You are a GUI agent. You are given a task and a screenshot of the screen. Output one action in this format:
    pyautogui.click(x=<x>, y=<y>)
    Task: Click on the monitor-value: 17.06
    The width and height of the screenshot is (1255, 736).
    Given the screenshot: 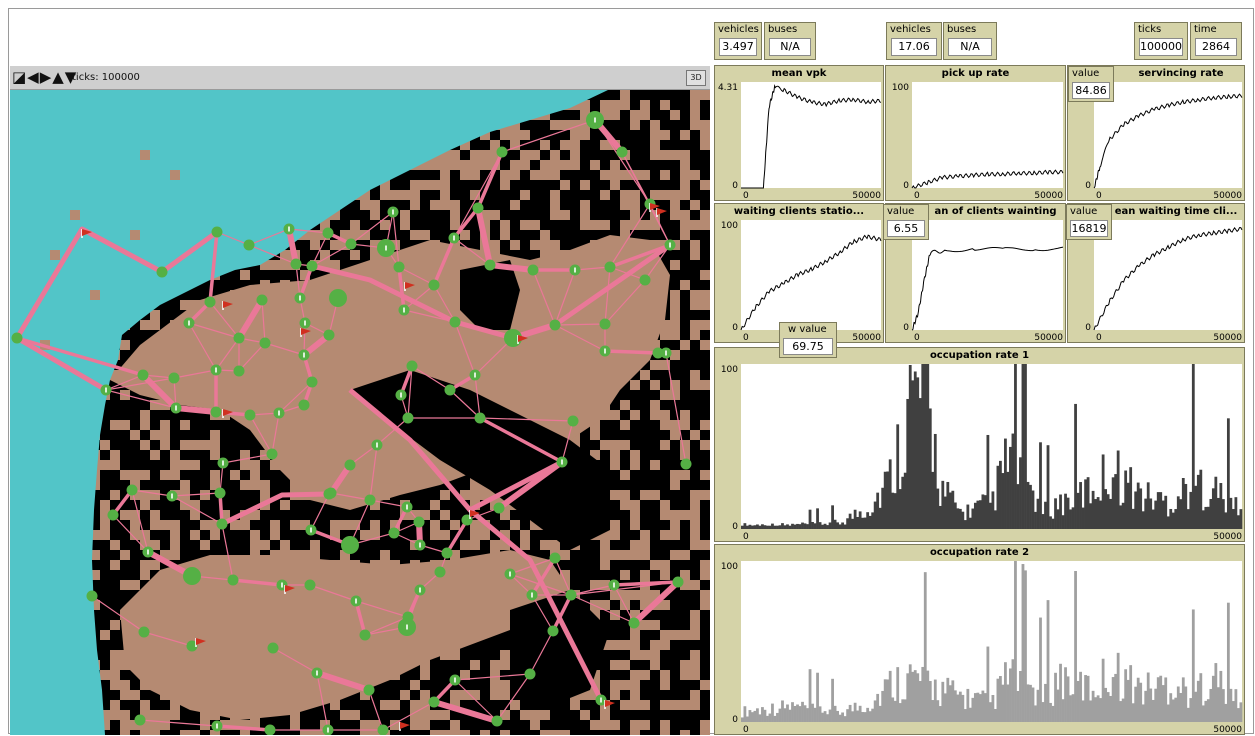 What is the action you would take?
    pyautogui.click(x=914, y=47)
    